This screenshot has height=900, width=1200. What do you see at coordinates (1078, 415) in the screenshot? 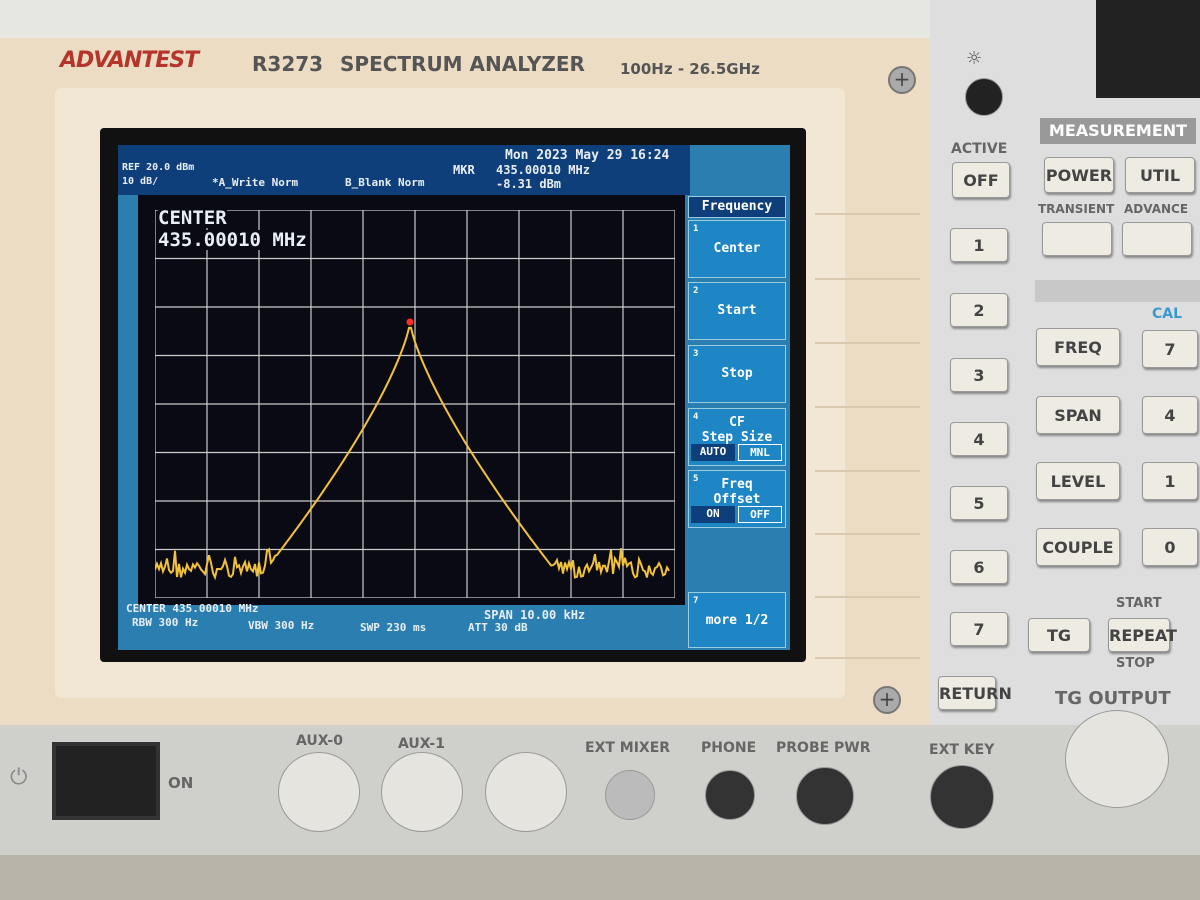
I see `span-key: SPAN` at bounding box center [1078, 415].